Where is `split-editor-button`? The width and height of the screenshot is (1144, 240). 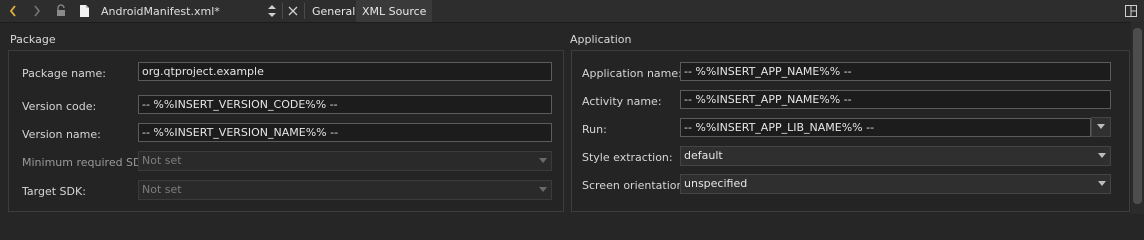 split-editor-button is located at coordinates (1131, 11).